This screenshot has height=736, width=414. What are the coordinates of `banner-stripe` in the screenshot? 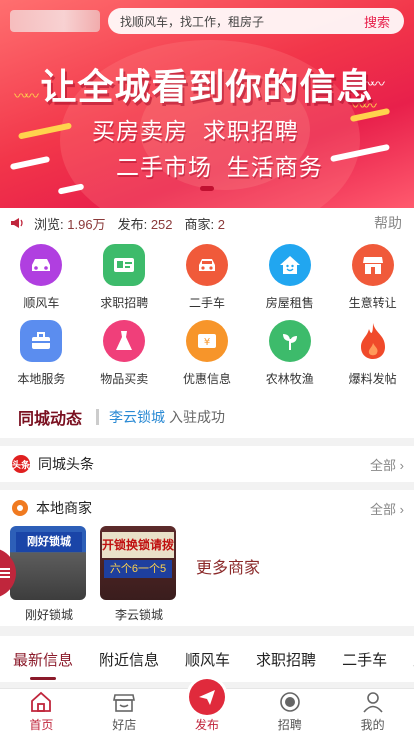 It's located at (30, 163).